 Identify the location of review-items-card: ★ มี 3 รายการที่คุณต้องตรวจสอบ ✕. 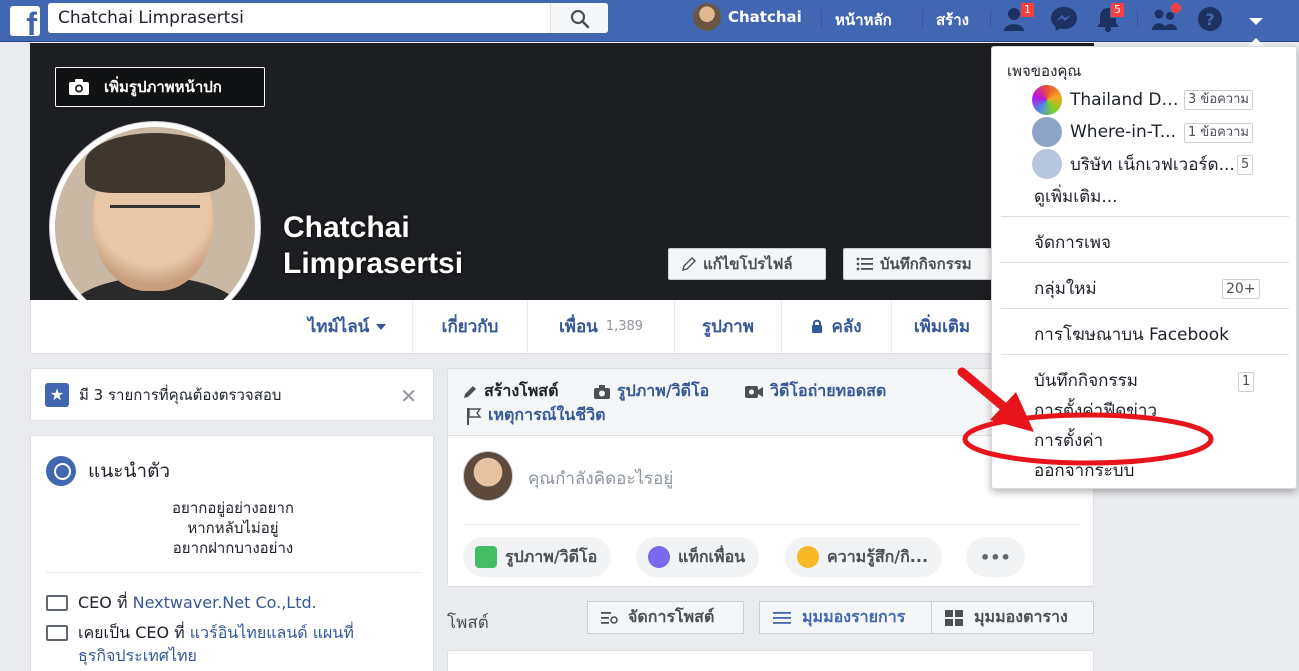
(232, 394).